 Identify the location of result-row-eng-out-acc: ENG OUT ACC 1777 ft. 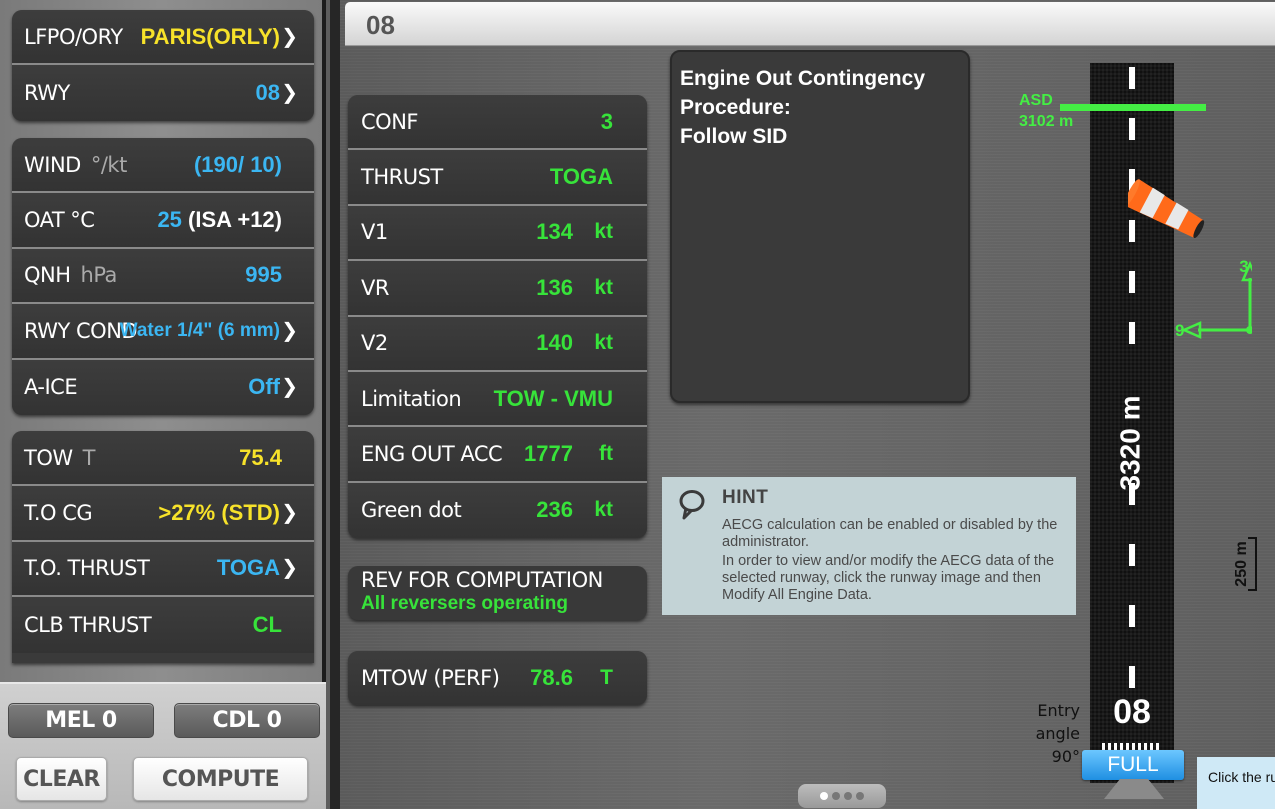
(497, 455).